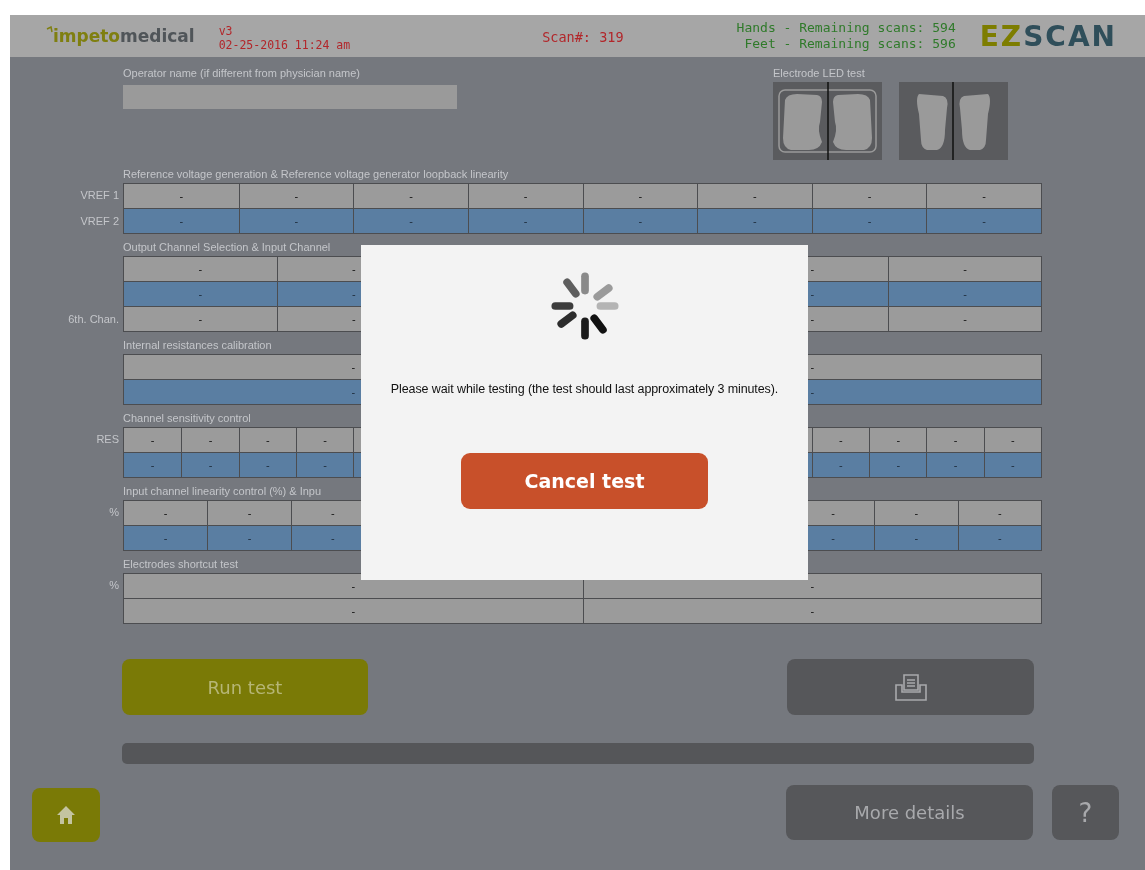  Describe the element at coordinates (227, 247) in the screenshot. I see `section-title: Output Channel Selection & Input Channel` at that location.